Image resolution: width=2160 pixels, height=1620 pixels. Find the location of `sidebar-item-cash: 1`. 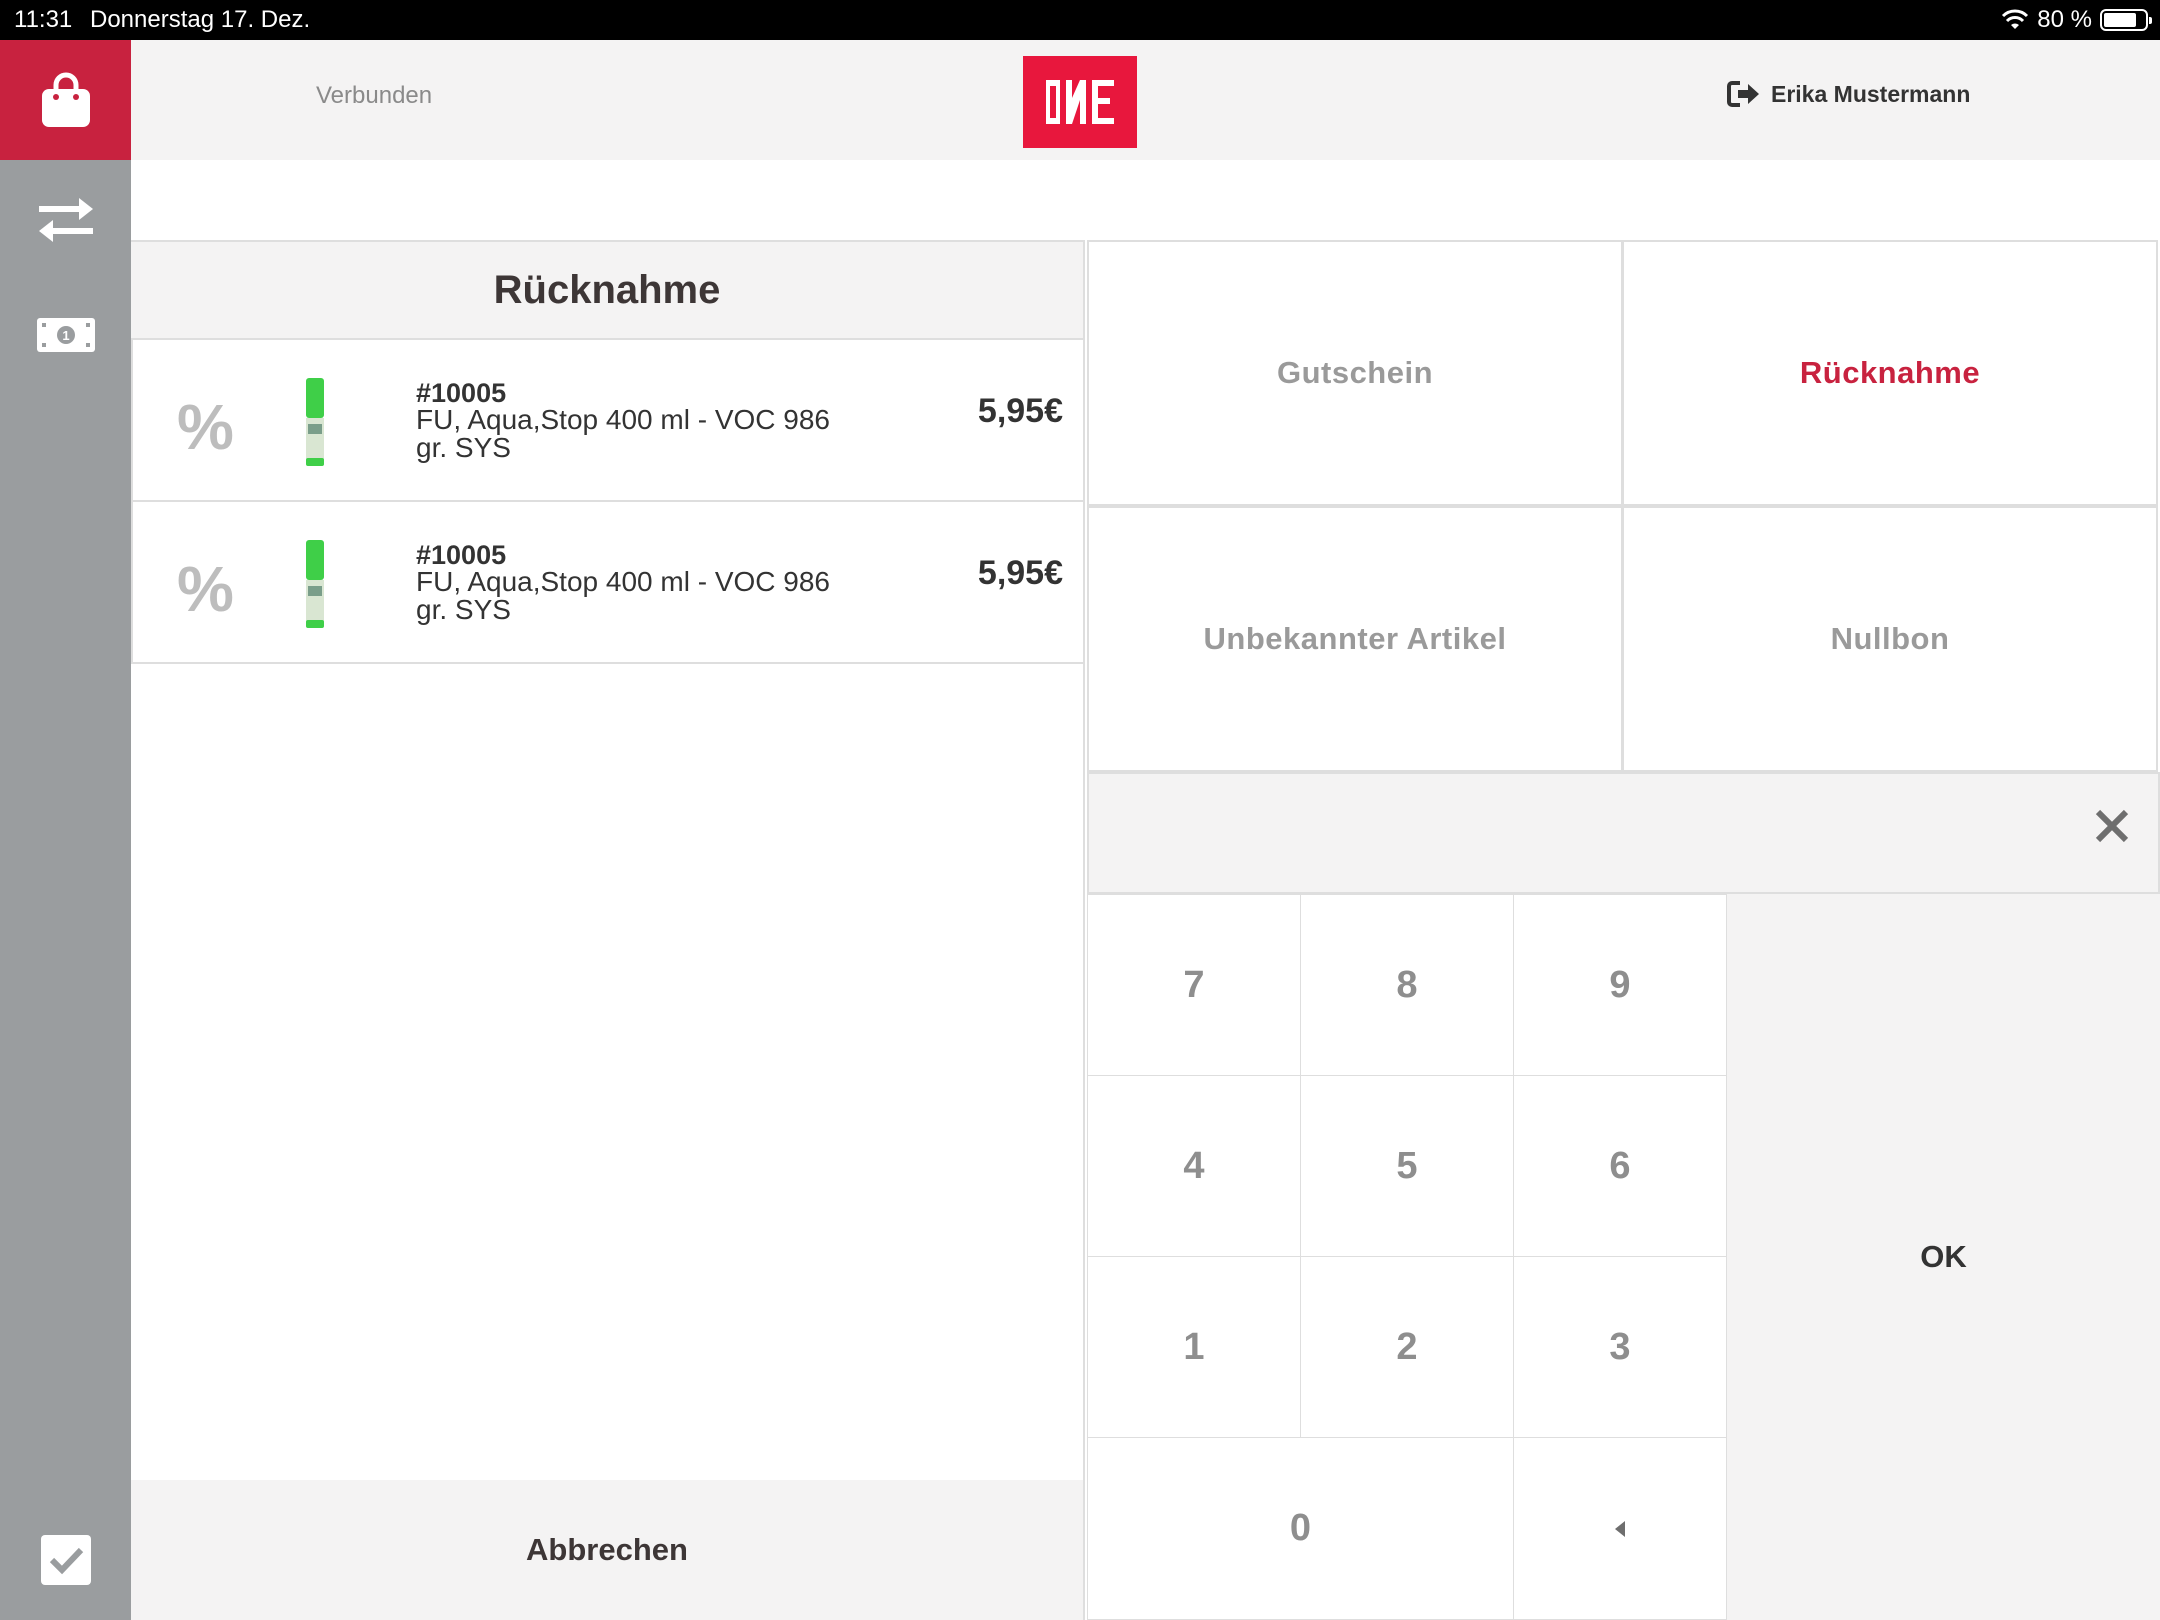

sidebar-item-cash: 1 is located at coordinates (65, 335).